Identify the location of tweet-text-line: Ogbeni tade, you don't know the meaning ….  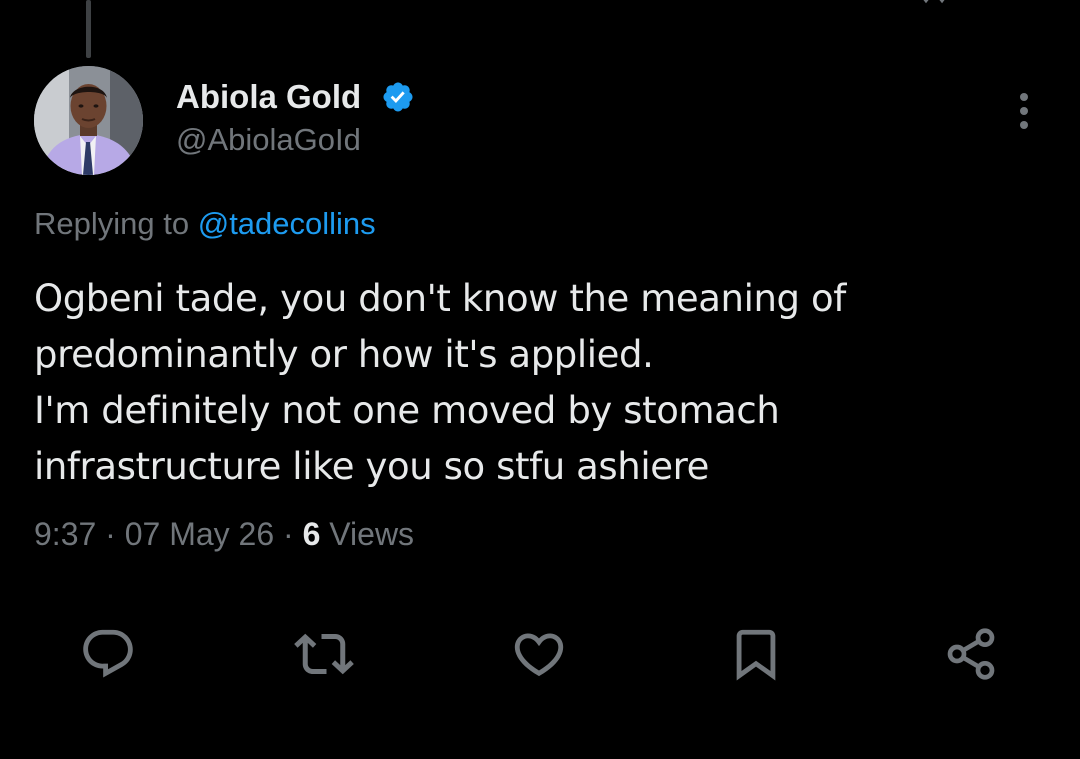
(440, 298).